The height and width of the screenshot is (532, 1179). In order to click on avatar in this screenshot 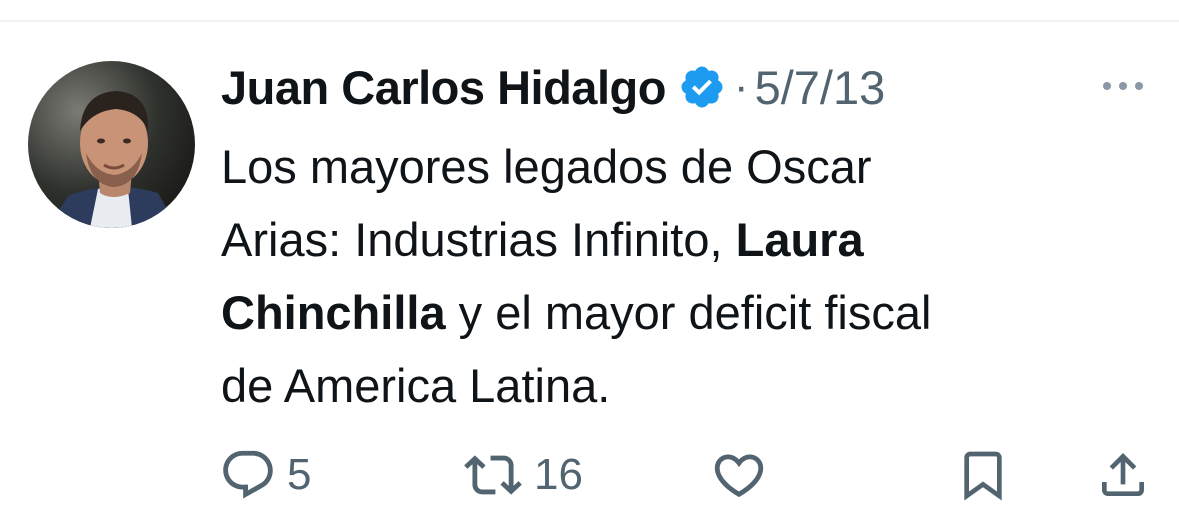, I will do `click(111, 144)`.